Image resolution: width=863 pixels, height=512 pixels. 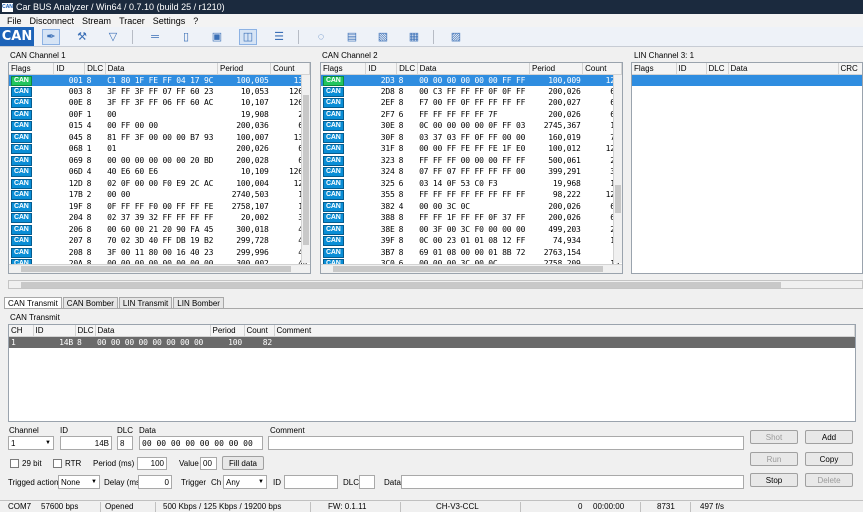 I want to click on panel-icon: ▣, so click(x=217, y=37).